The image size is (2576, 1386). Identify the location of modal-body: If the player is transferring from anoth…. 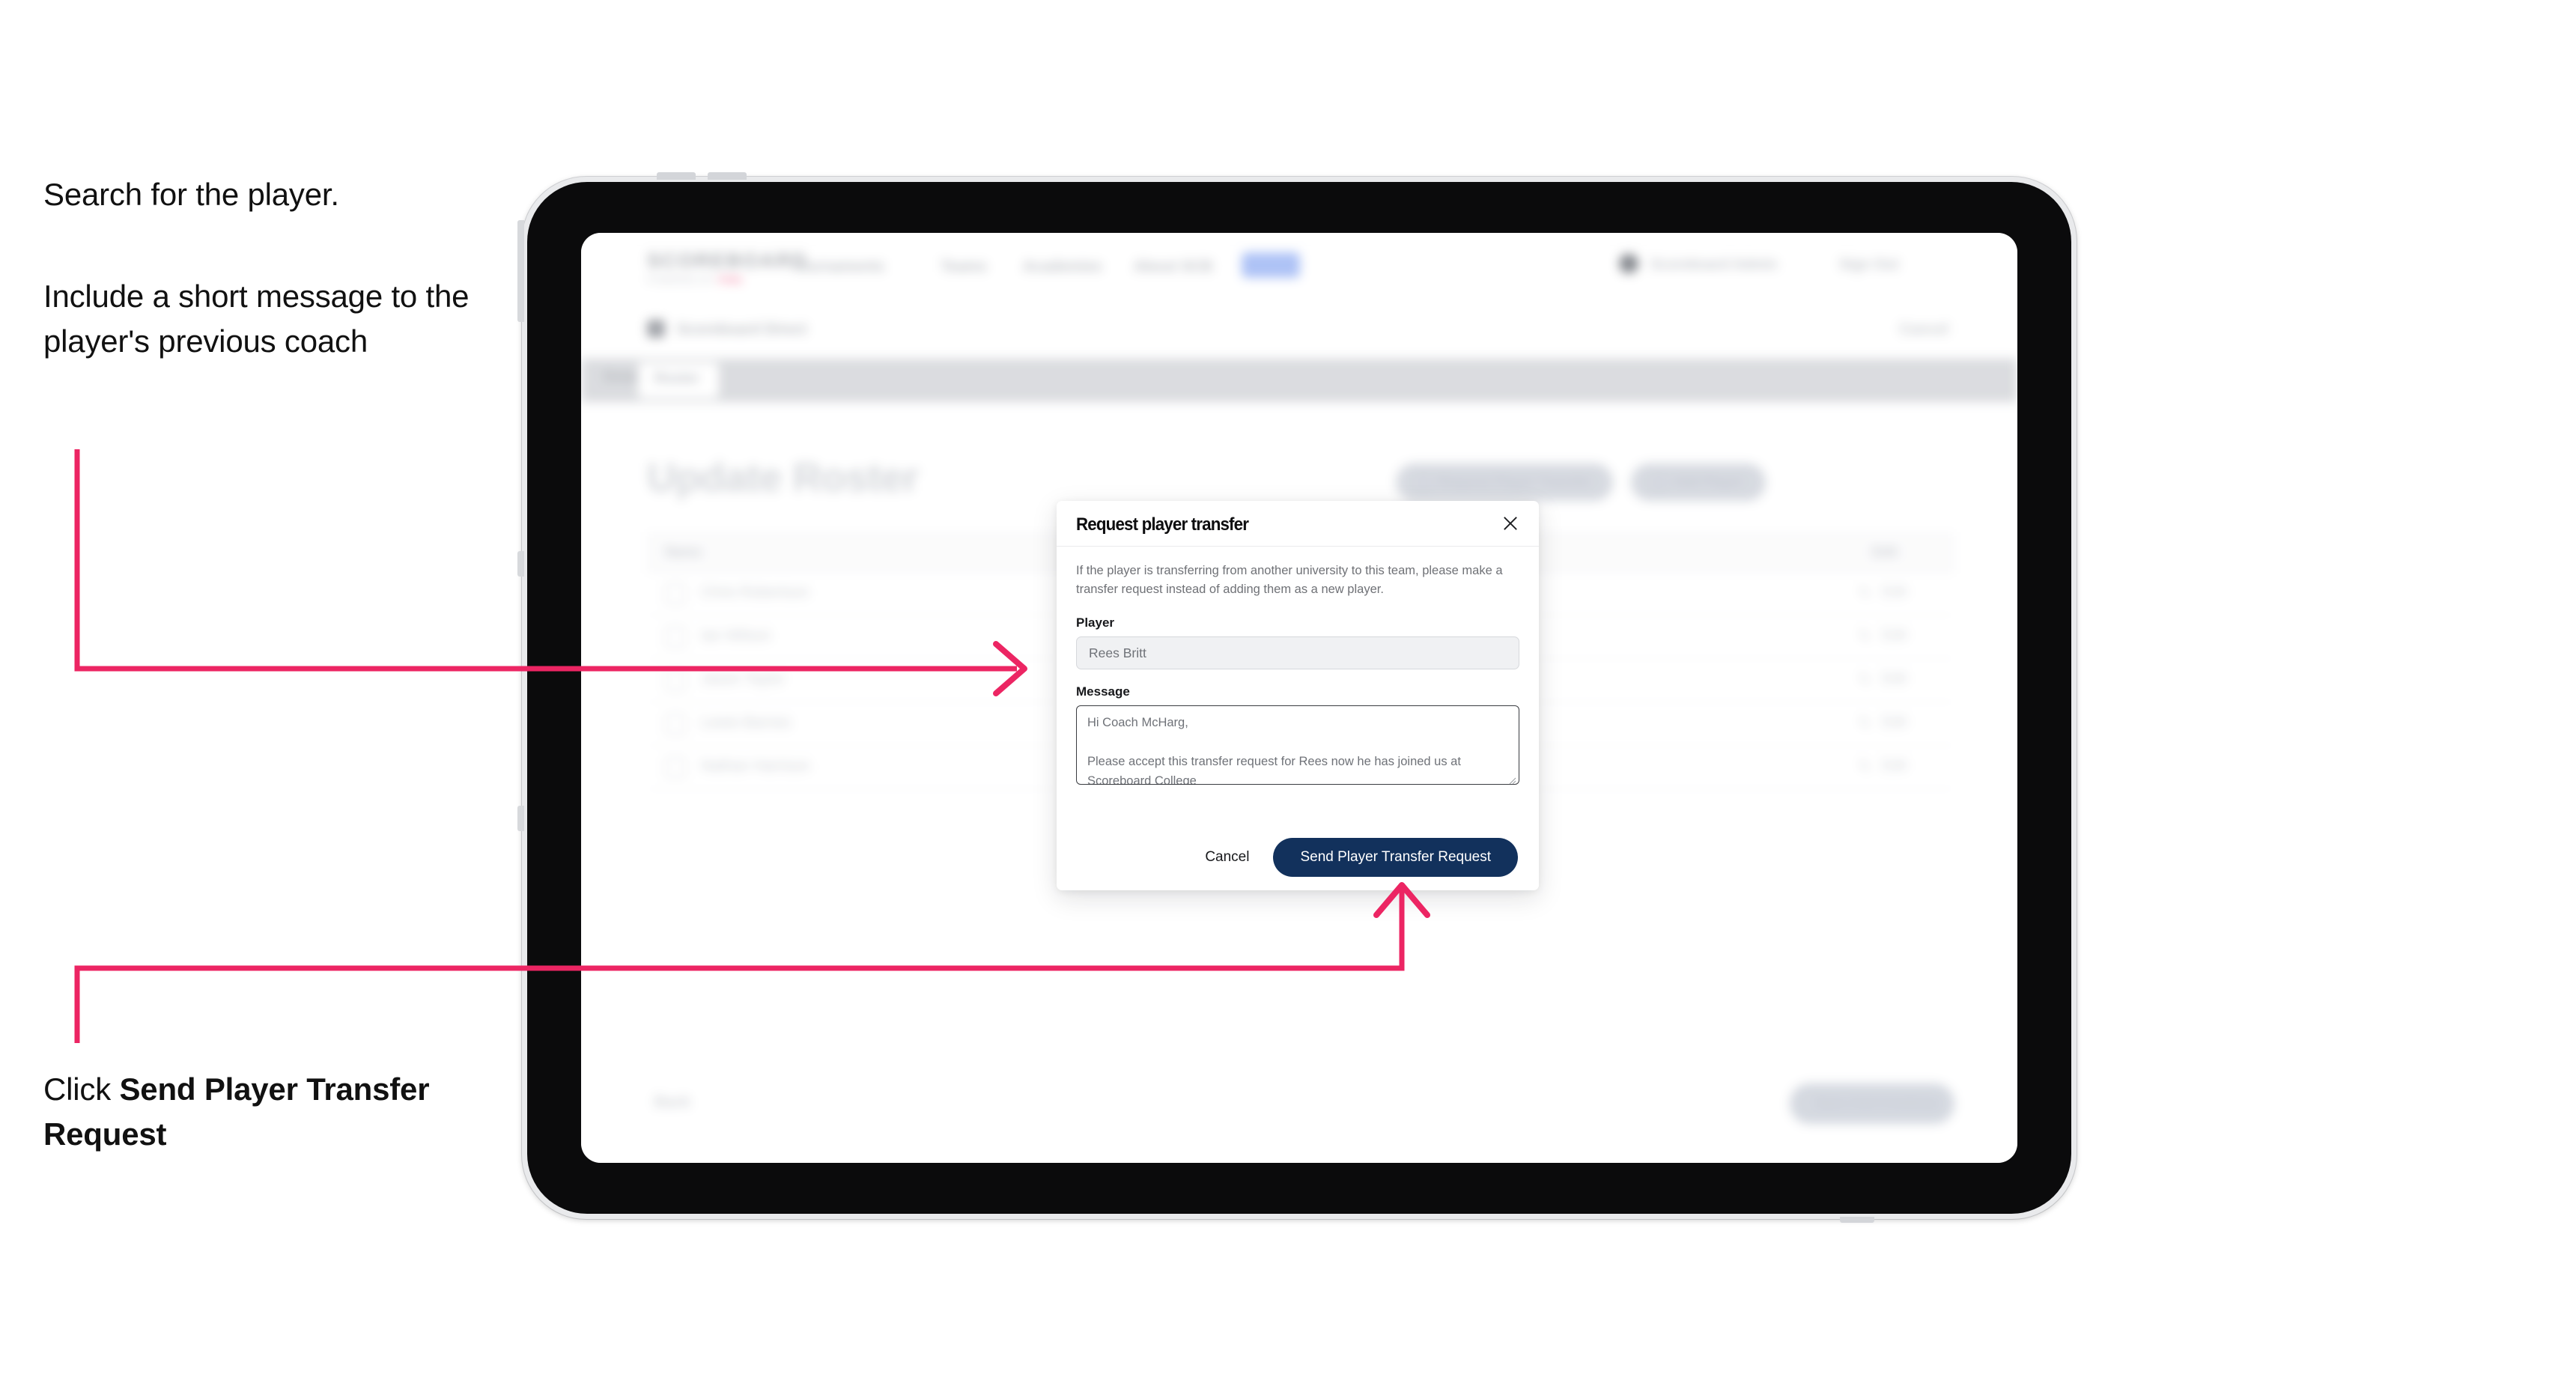
(1298, 667).